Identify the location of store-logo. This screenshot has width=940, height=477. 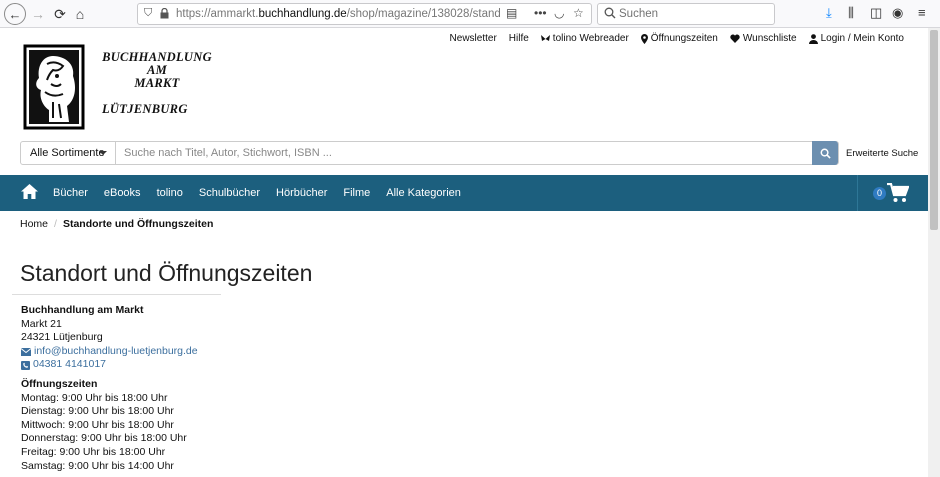
(54, 87).